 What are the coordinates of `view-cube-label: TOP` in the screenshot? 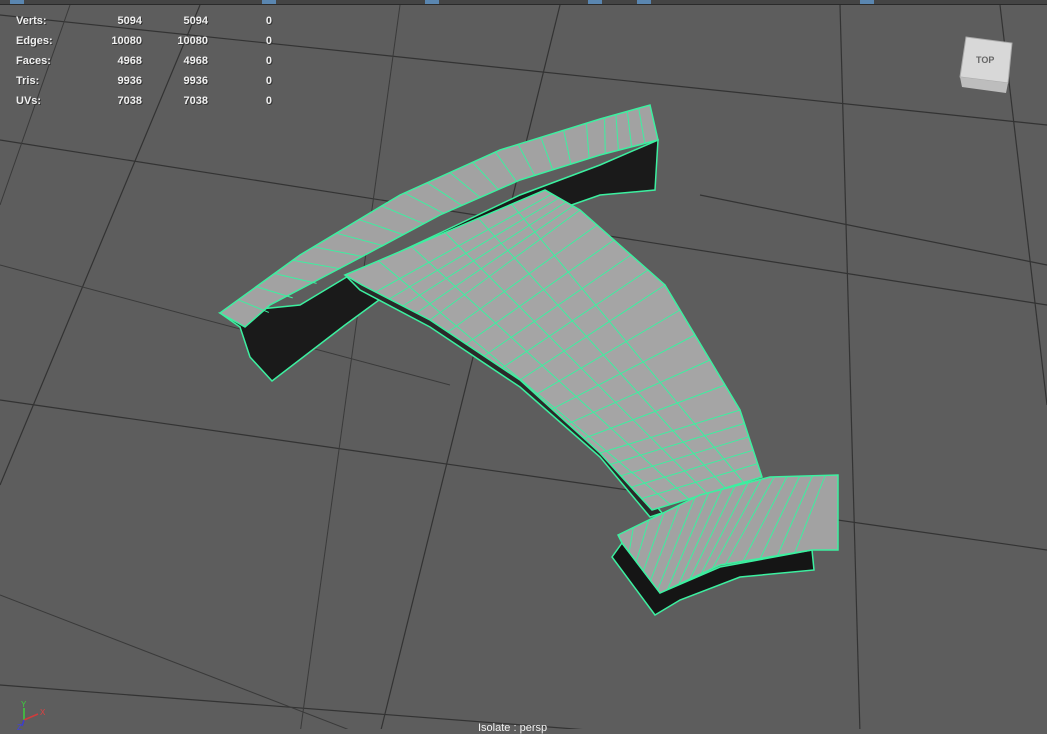 It's located at (985, 60).